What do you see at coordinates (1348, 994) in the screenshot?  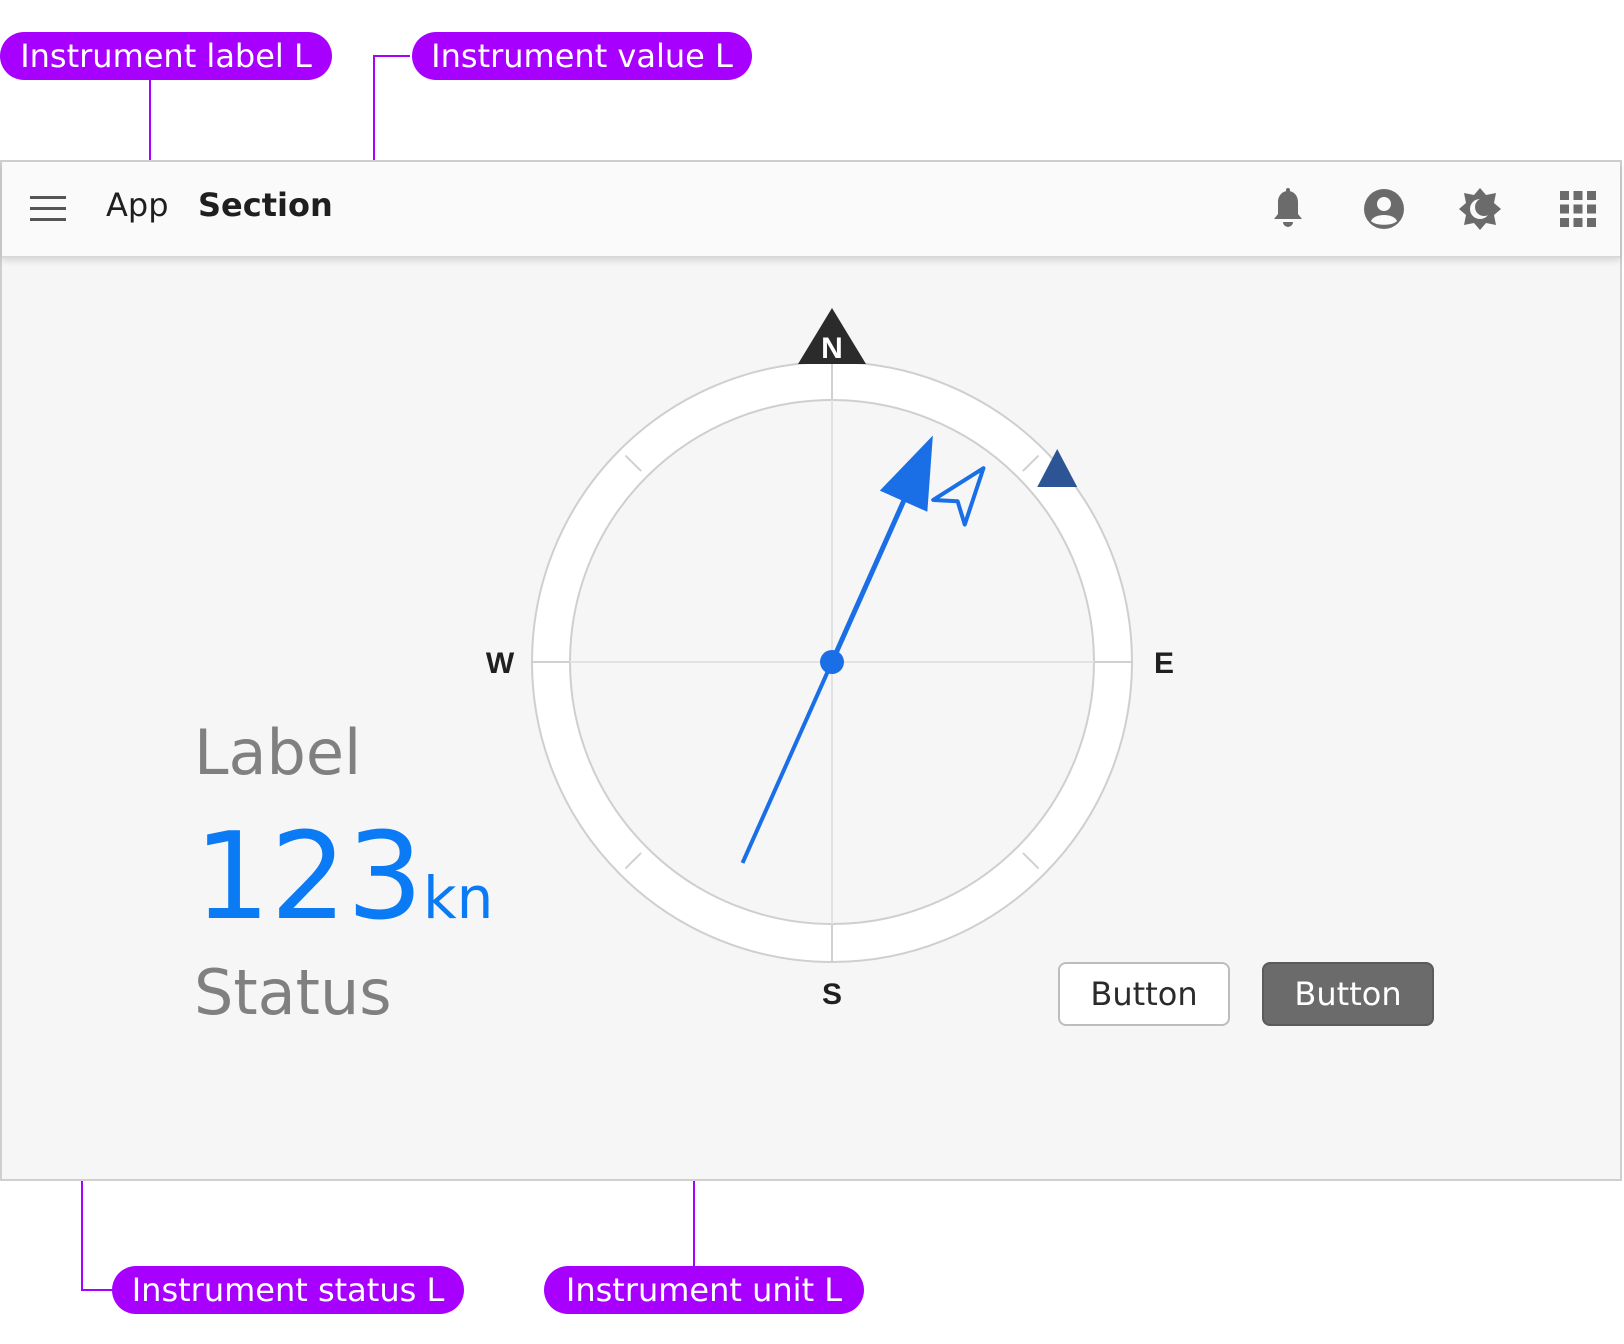 I see `primary-button: Button` at bounding box center [1348, 994].